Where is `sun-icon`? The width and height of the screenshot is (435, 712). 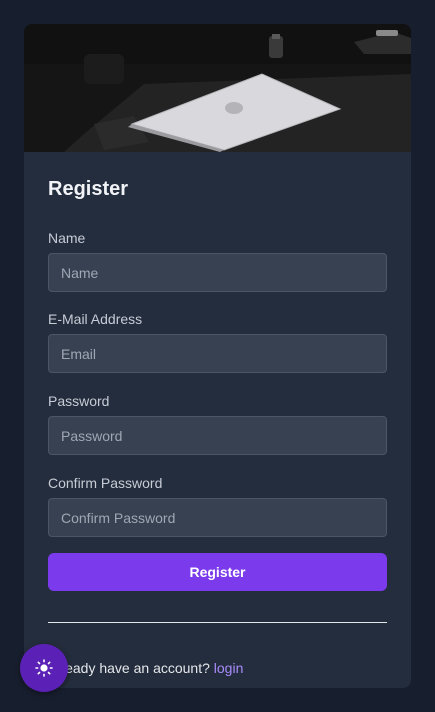 sun-icon is located at coordinates (44, 668).